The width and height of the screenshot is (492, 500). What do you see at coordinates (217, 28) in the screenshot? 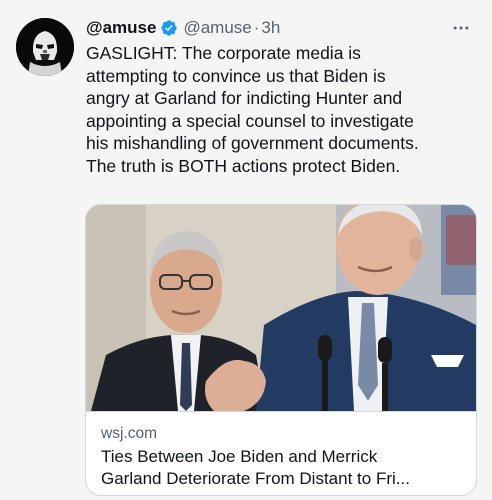
I see `handle: @amuse` at bounding box center [217, 28].